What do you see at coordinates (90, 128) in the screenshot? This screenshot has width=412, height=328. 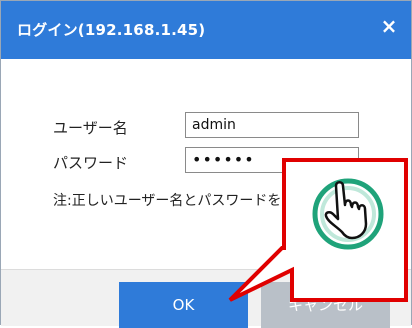 I see `username-label: ユーザー名` at bounding box center [90, 128].